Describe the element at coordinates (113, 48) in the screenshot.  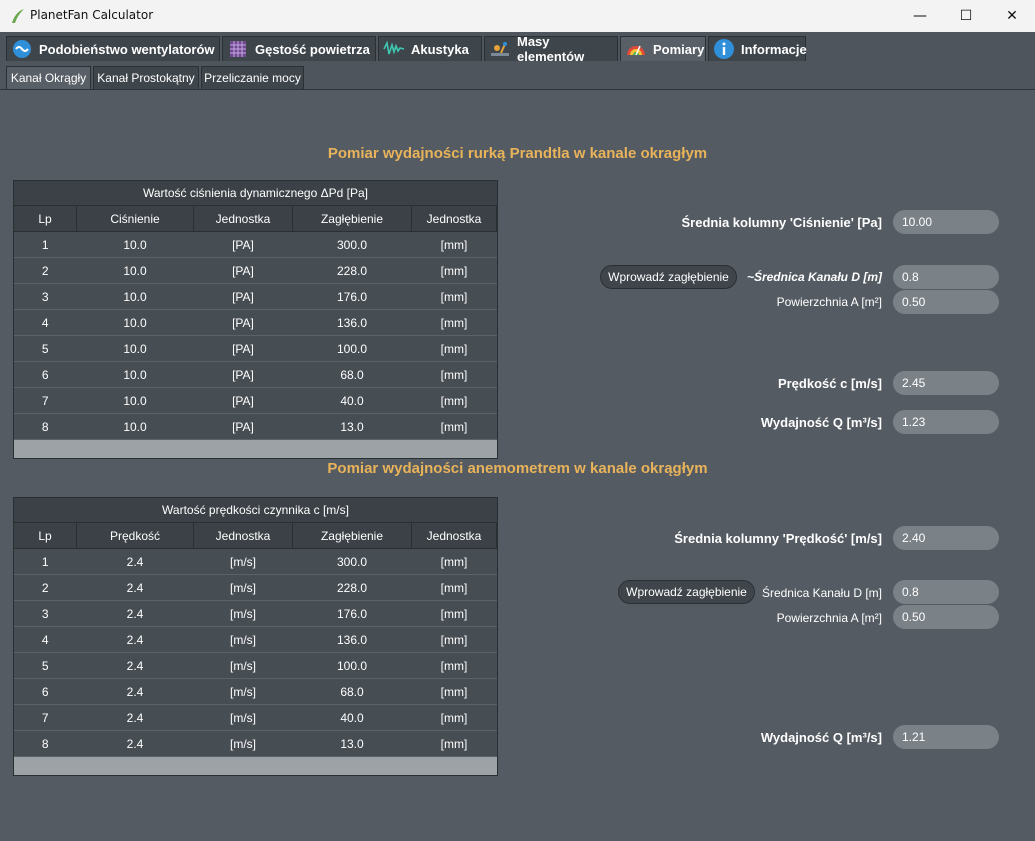
I see `tab-fan-similarity: Podobieństwo wentylatorów` at that location.